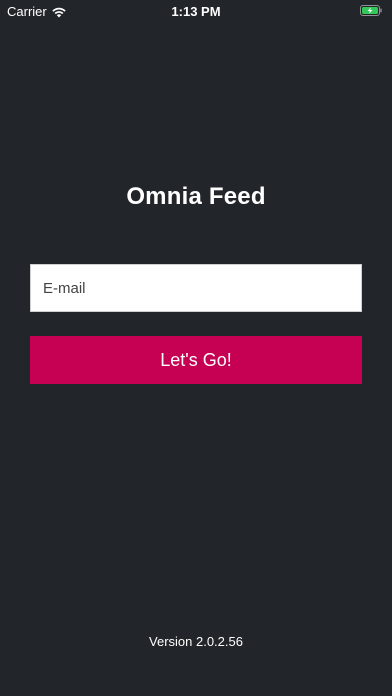 Image resolution: width=392 pixels, height=696 pixels. I want to click on status-time: 1:13 PM, so click(196, 11).